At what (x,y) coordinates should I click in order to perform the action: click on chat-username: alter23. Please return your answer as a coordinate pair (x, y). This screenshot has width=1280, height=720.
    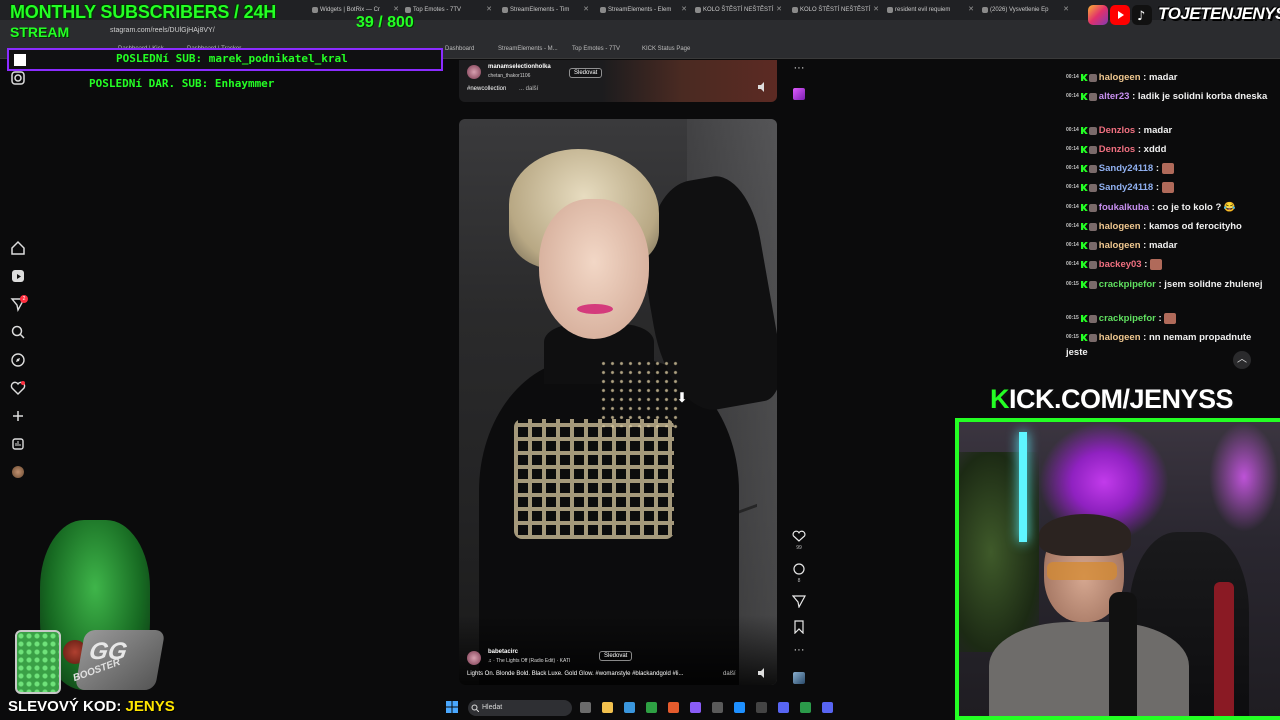
    Looking at the image, I should click on (1114, 96).